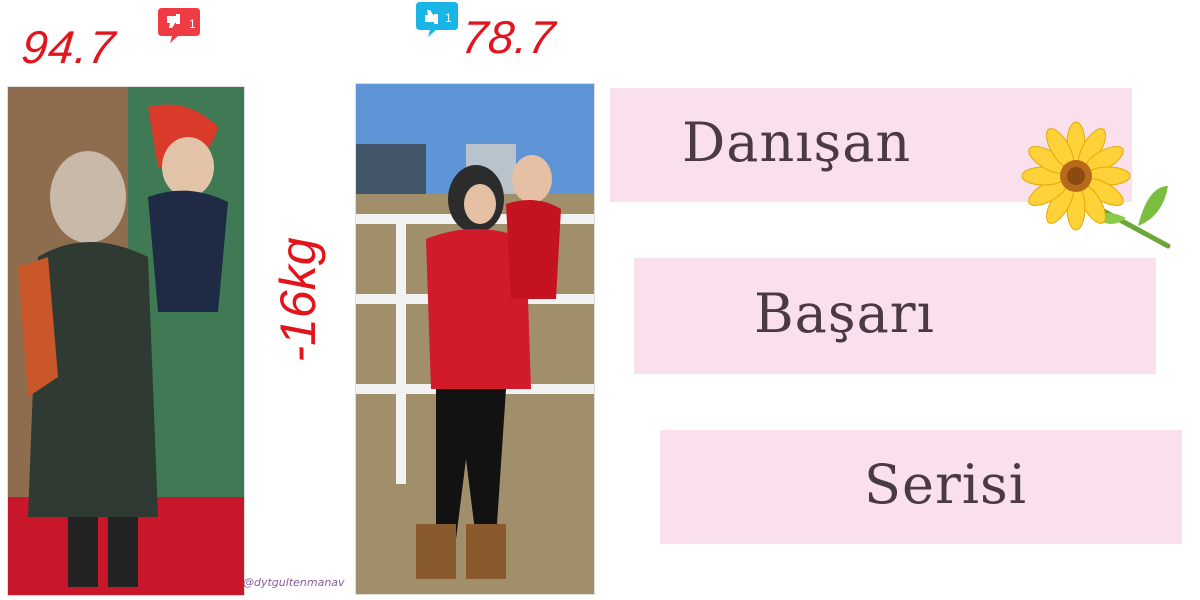  What do you see at coordinates (509, 37) in the screenshot?
I see `weight-after-label: 78.7` at bounding box center [509, 37].